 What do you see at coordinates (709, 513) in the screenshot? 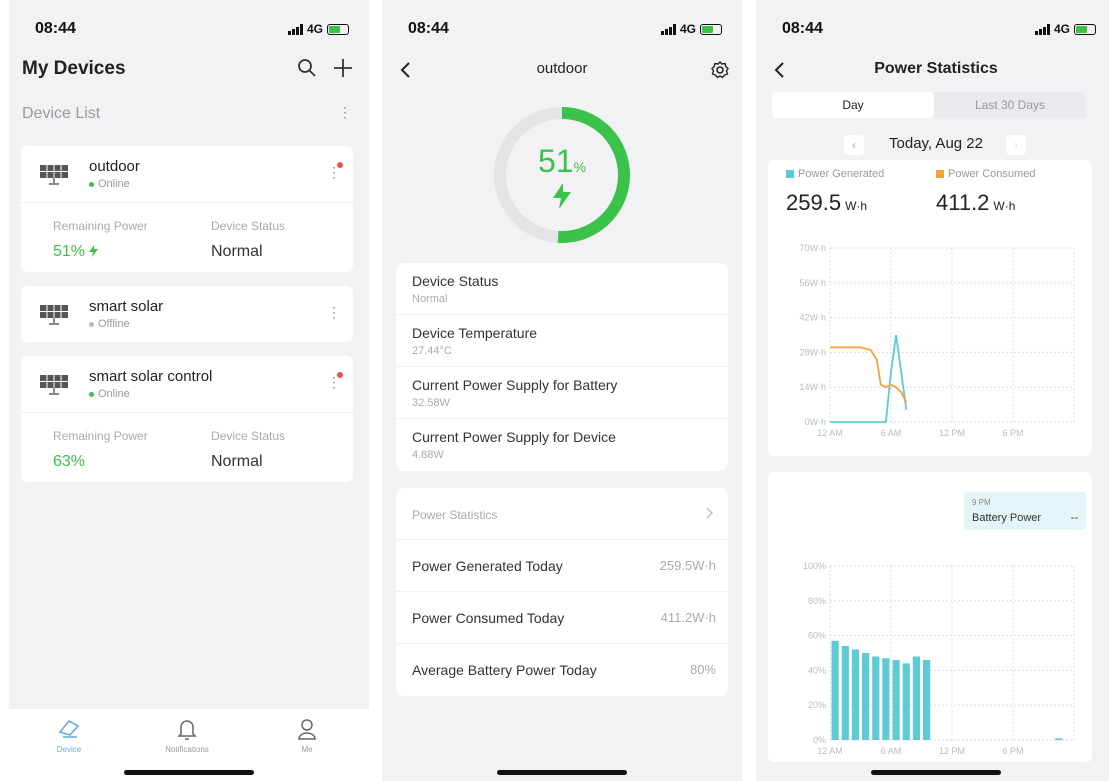
I see `chevron-right-icon` at bounding box center [709, 513].